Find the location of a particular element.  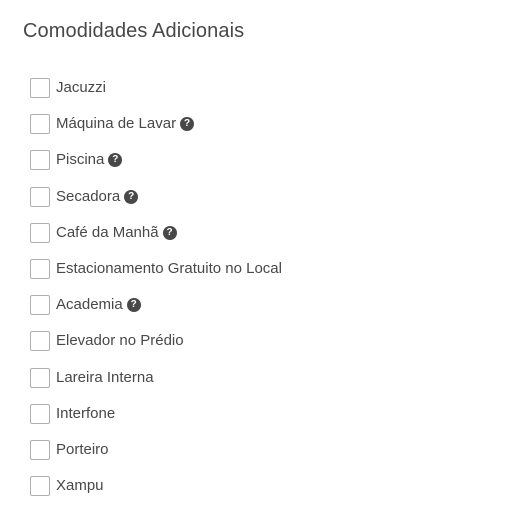

amenity-item: Jacuzzi is located at coordinates (156, 88).